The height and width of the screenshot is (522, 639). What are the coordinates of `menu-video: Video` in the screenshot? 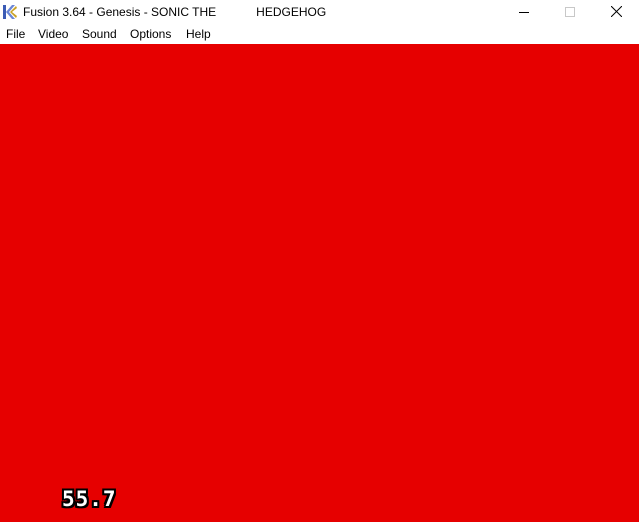 It's located at (53, 34).